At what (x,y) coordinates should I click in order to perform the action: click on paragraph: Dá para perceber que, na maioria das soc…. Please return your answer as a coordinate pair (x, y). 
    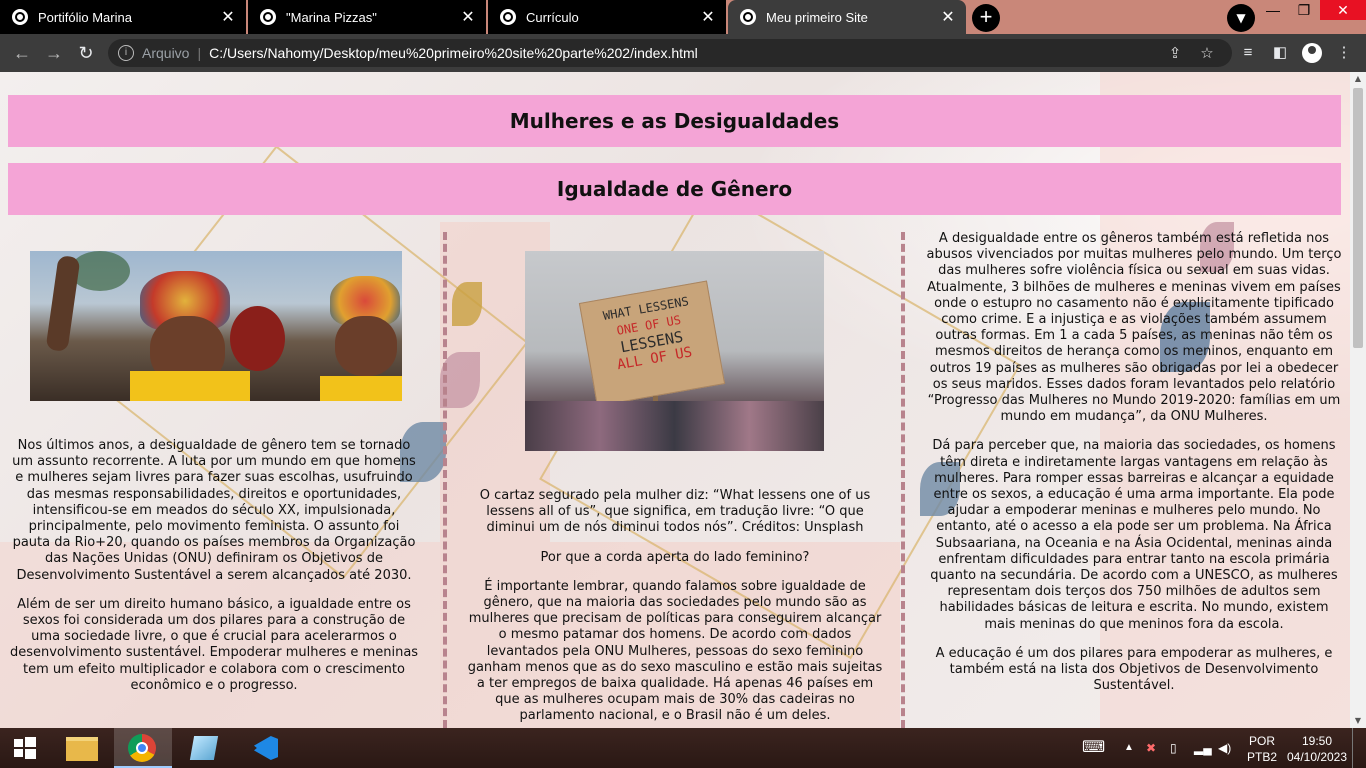
    Looking at the image, I should click on (1134, 535).